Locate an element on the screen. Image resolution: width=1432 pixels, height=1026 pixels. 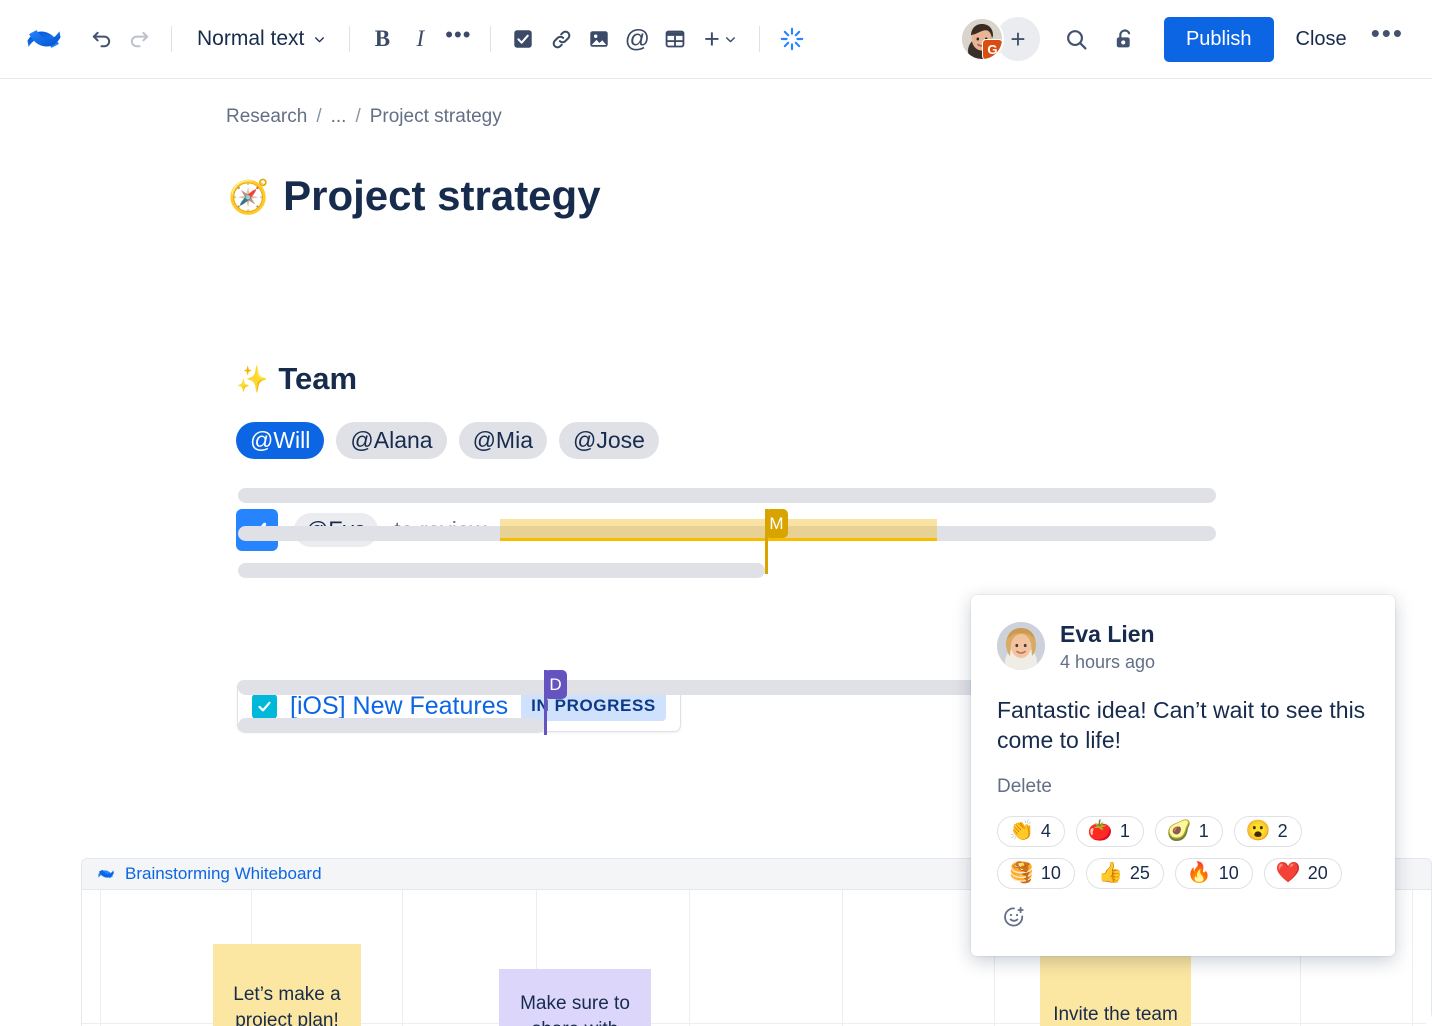
team-heading: ✨ Team is located at coordinates (296, 379).